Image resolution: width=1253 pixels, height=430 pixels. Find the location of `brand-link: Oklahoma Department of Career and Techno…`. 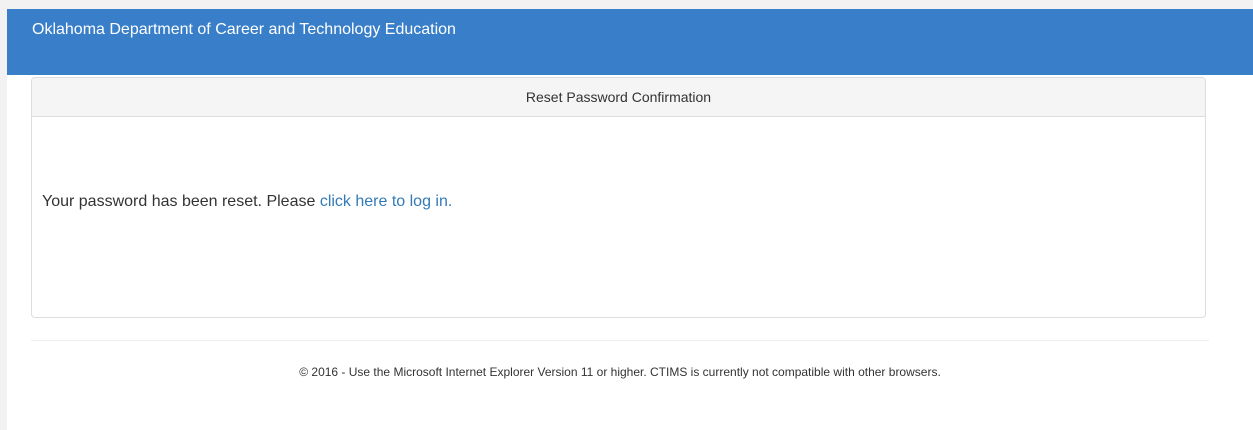

brand-link: Oklahoma Department of Career and Techno… is located at coordinates (244, 30).